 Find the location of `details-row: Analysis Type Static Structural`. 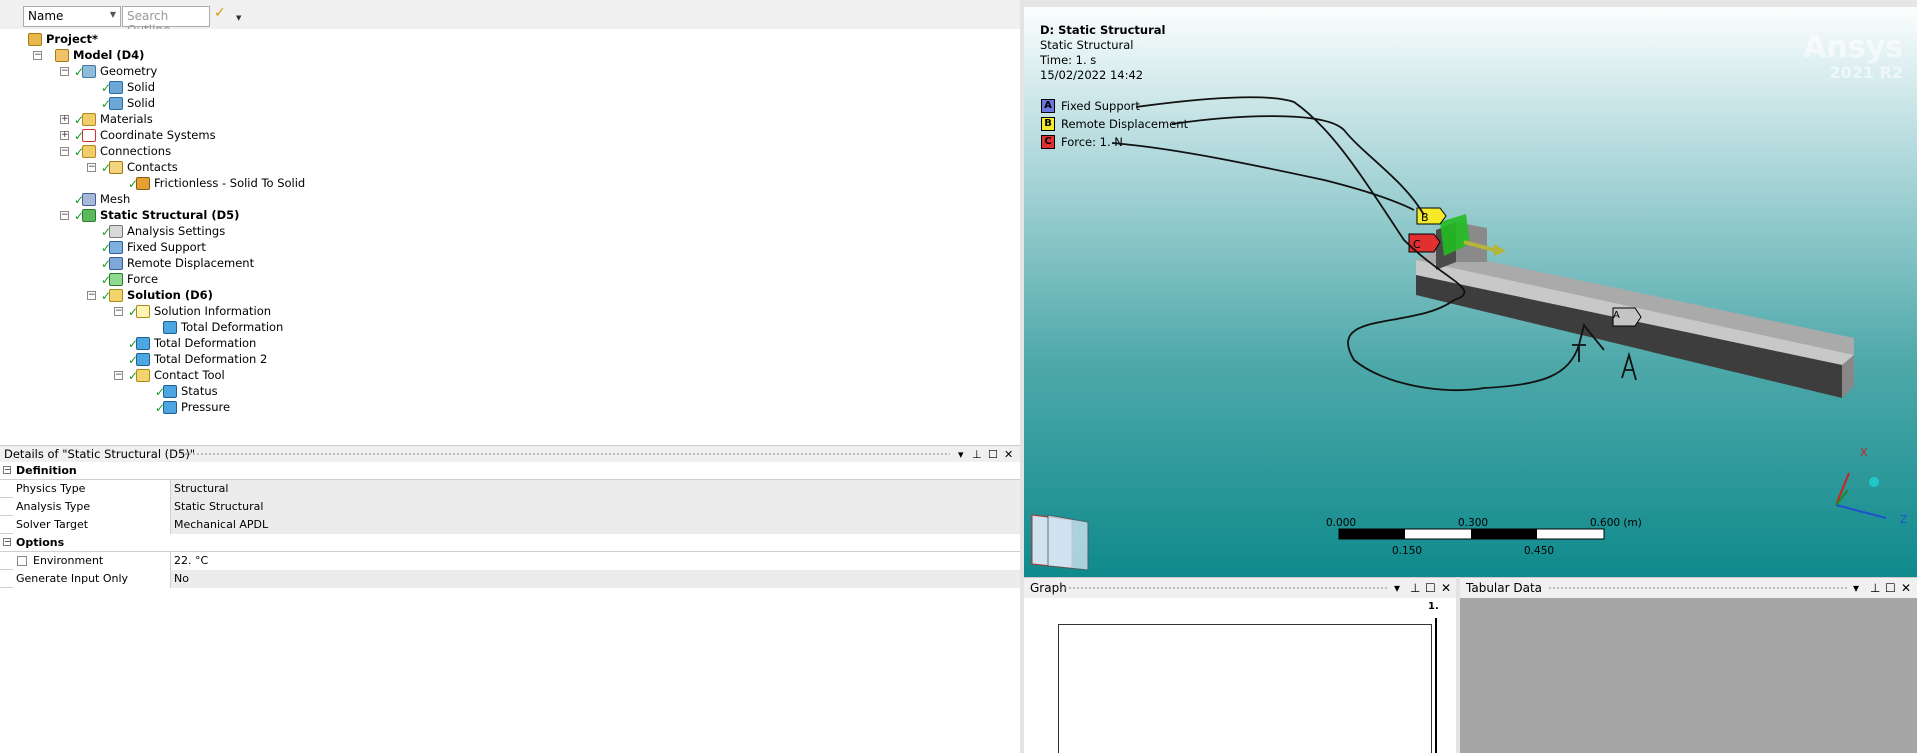

details-row: Analysis Type Static Structural is located at coordinates (510, 507).